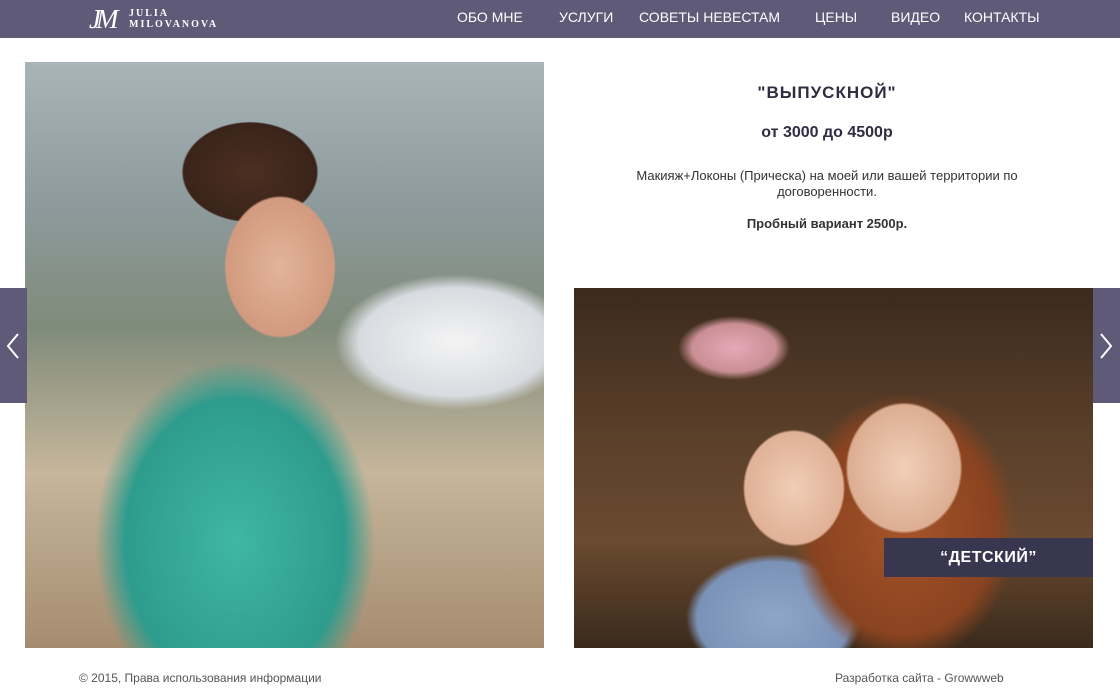  I want to click on footer-developer-link: Разработка сайта - Growwweb, so click(919, 678).